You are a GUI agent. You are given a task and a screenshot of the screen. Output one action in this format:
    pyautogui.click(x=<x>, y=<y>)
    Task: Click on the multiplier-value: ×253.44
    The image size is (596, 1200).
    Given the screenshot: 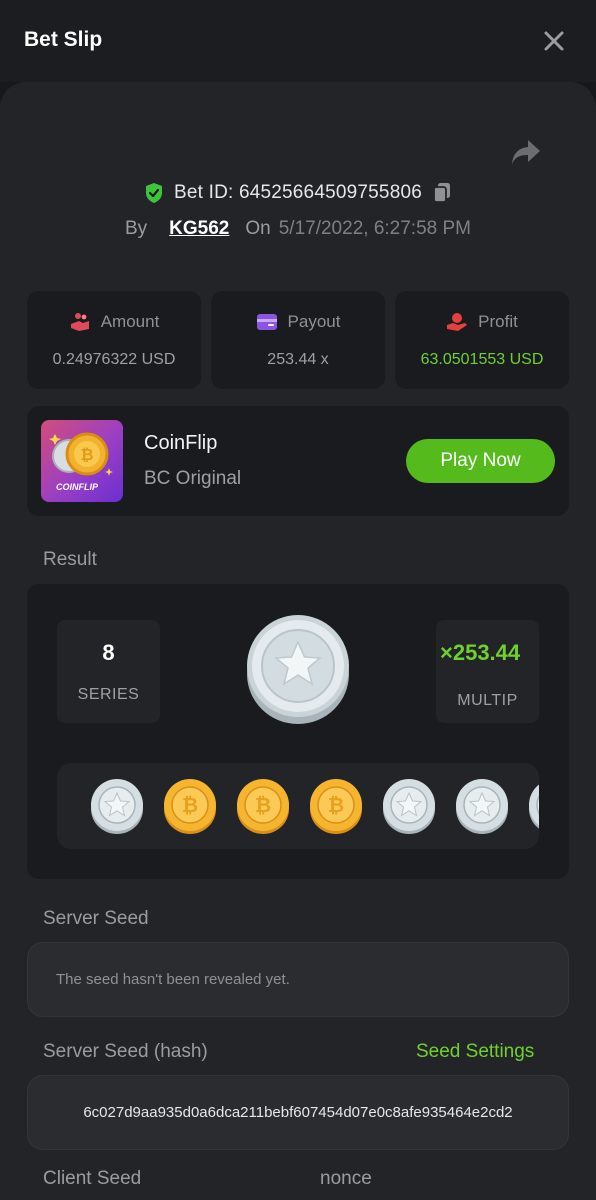 What is the action you would take?
    pyautogui.click(x=480, y=652)
    